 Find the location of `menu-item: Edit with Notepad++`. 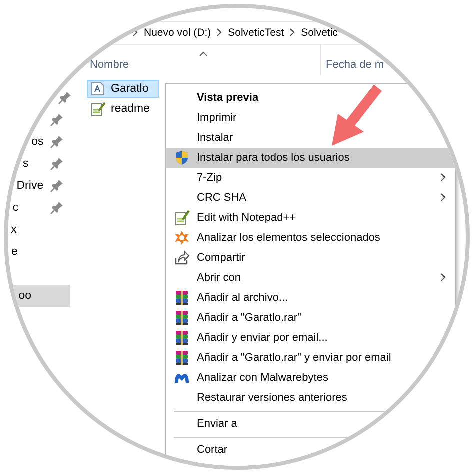

menu-item: Edit with Notepad++ is located at coordinates (234, 218).